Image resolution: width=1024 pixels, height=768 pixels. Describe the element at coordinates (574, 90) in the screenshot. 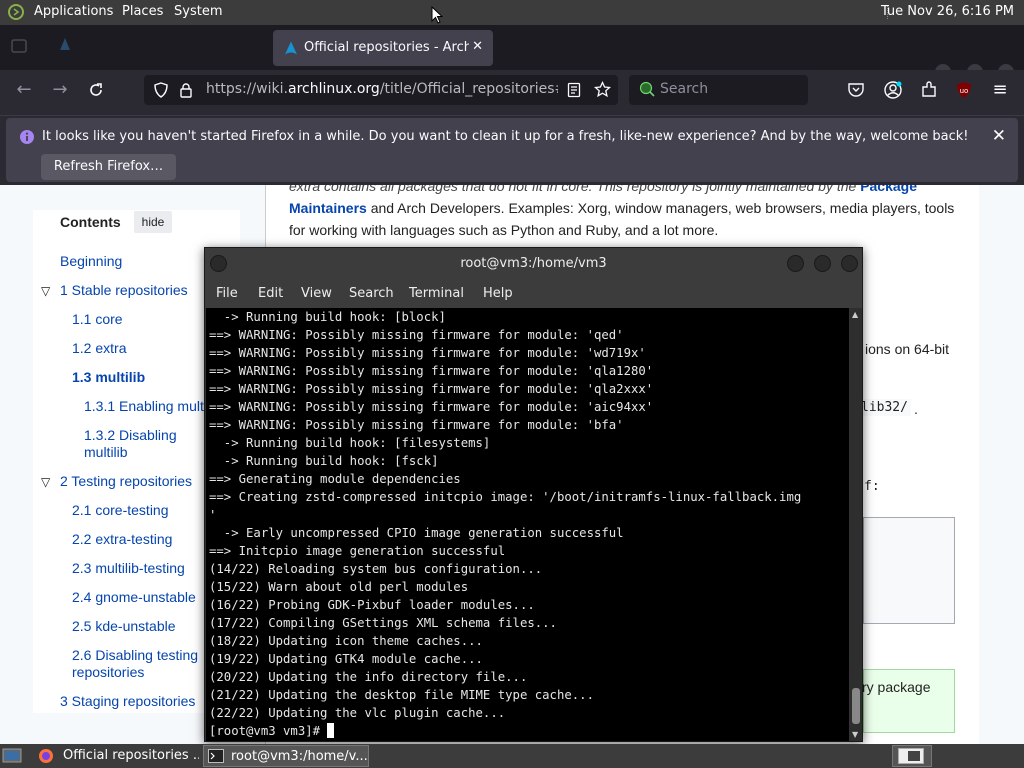

I see `reader-view-icon` at that location.